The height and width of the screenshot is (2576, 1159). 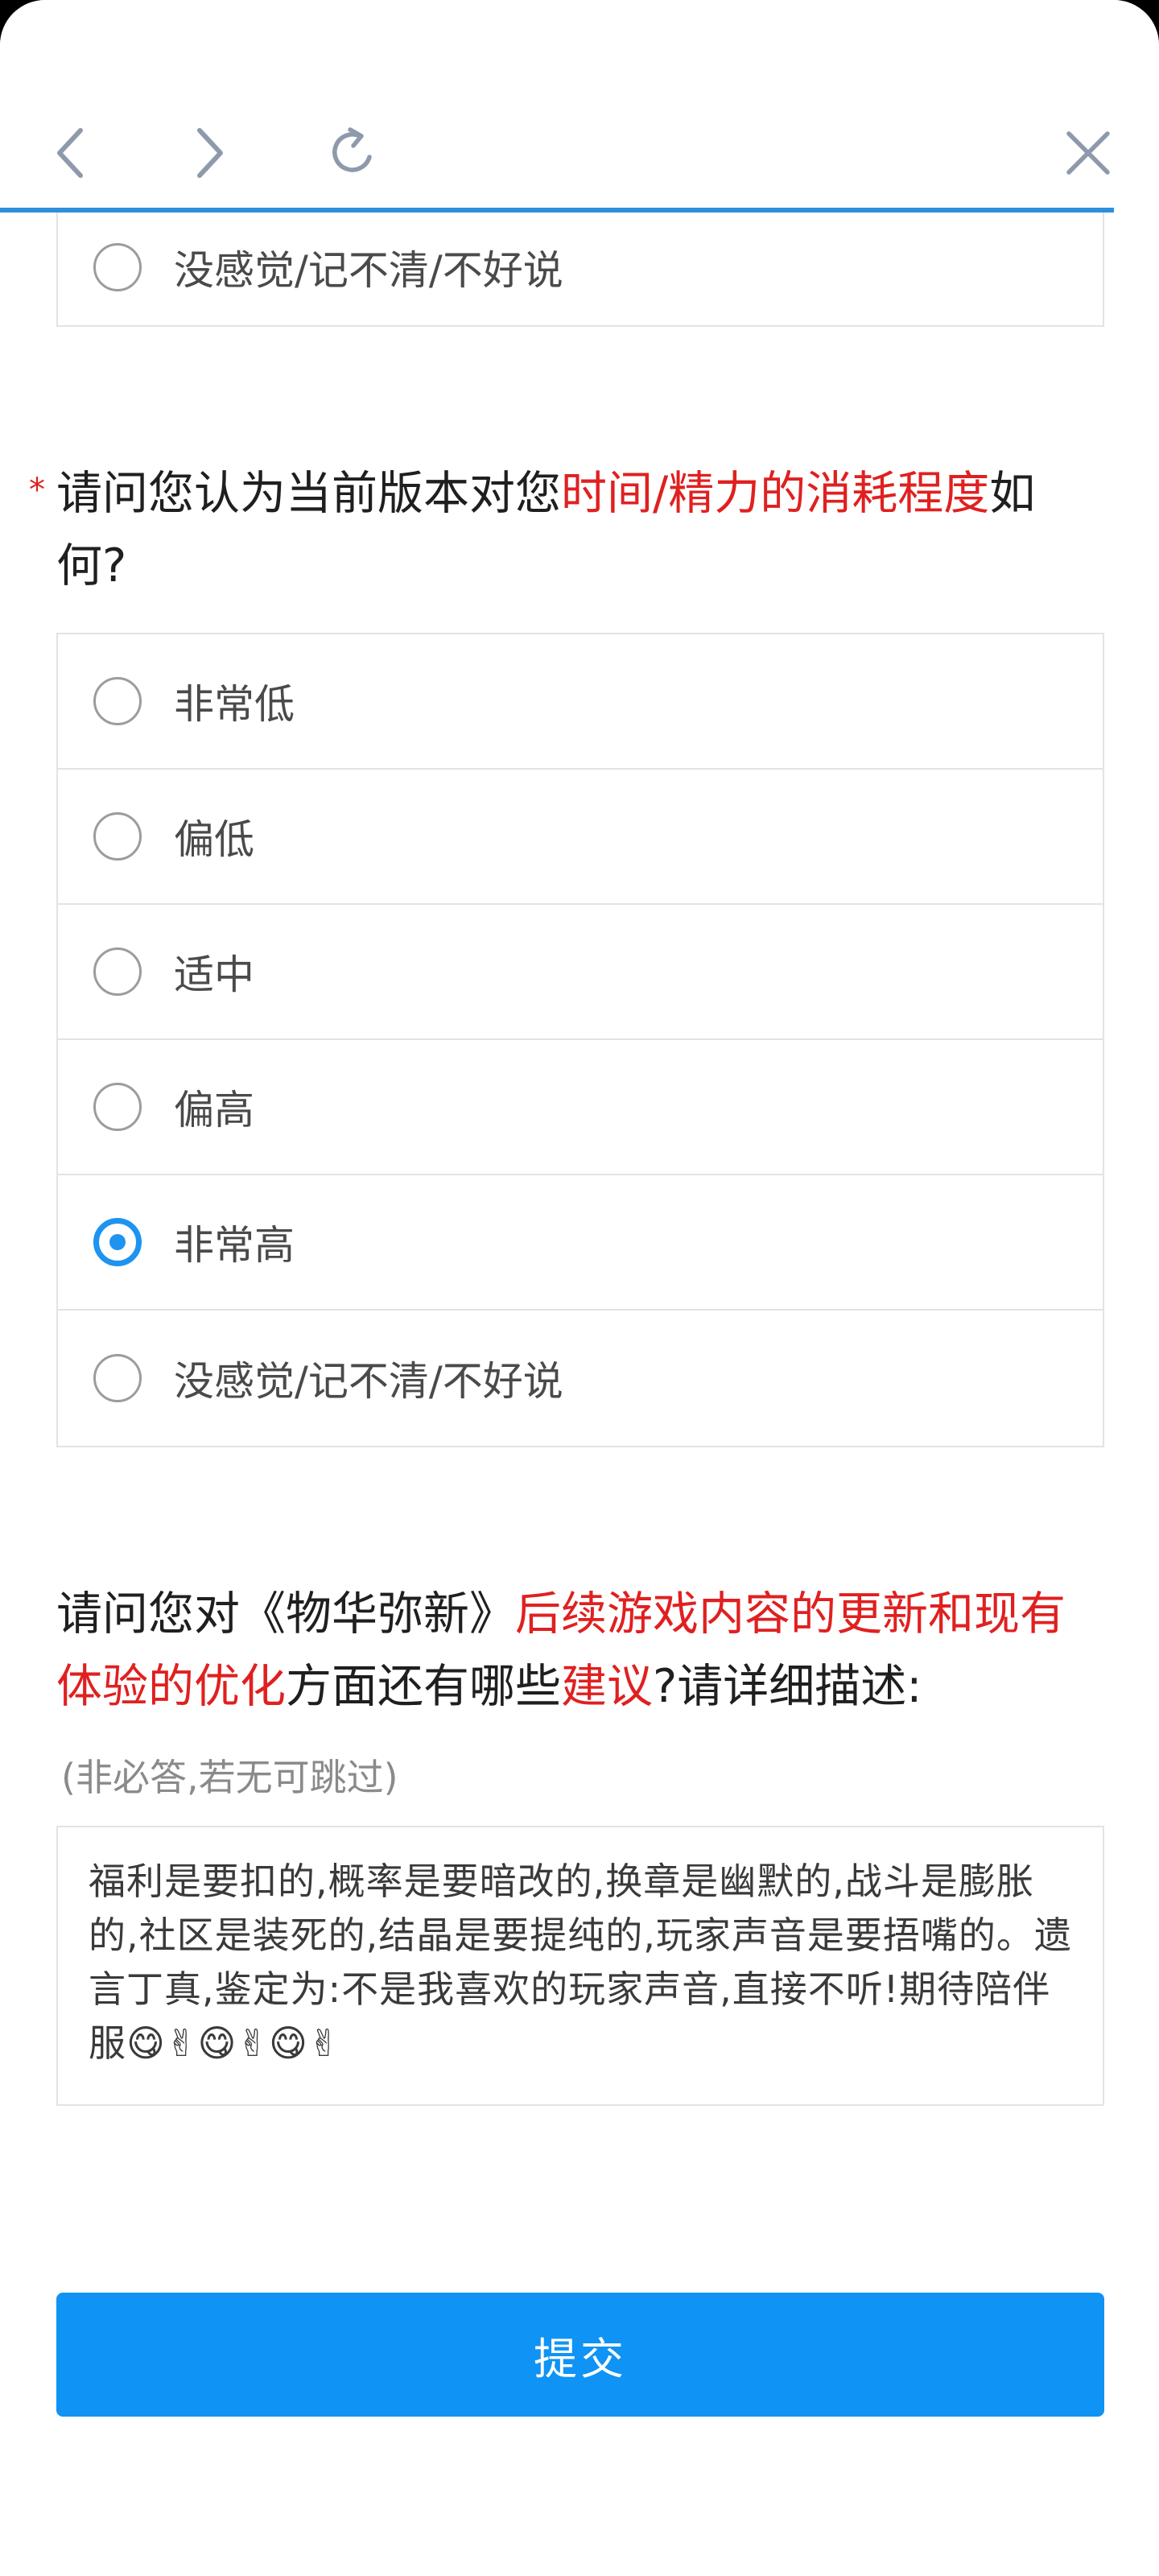 I want to click on refresh-icon, so click(x=352, y=149).